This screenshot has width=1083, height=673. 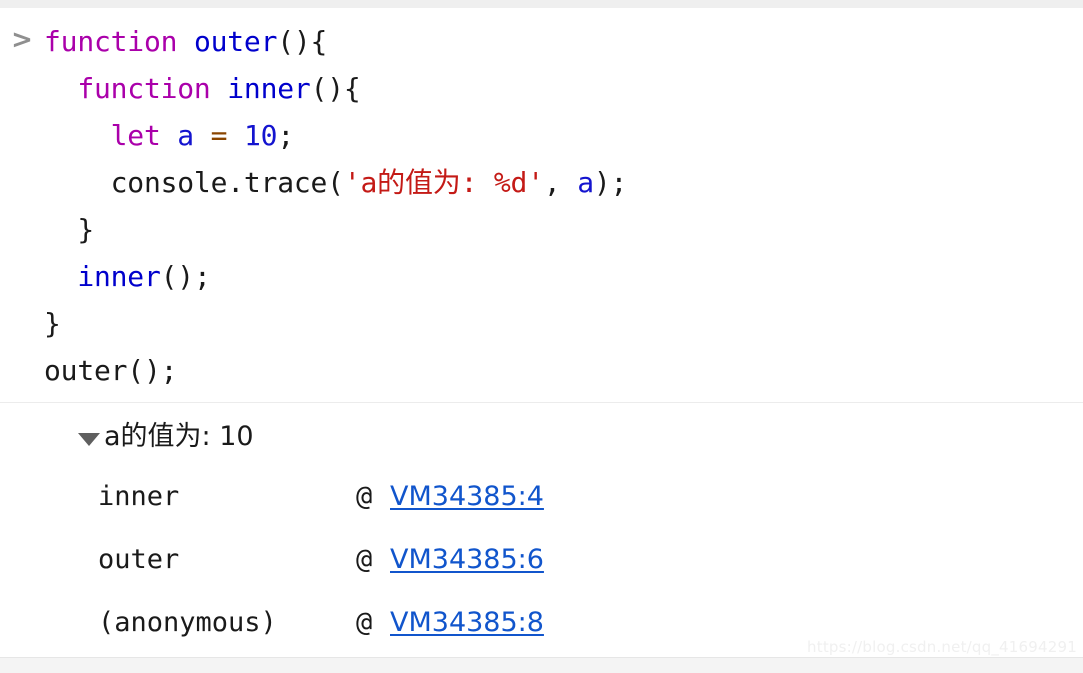 What do you see at coordinates (22, 40) in the screenshot?
I see `console-prompt-chevron-icon: >` at bounding box center [22, 40].